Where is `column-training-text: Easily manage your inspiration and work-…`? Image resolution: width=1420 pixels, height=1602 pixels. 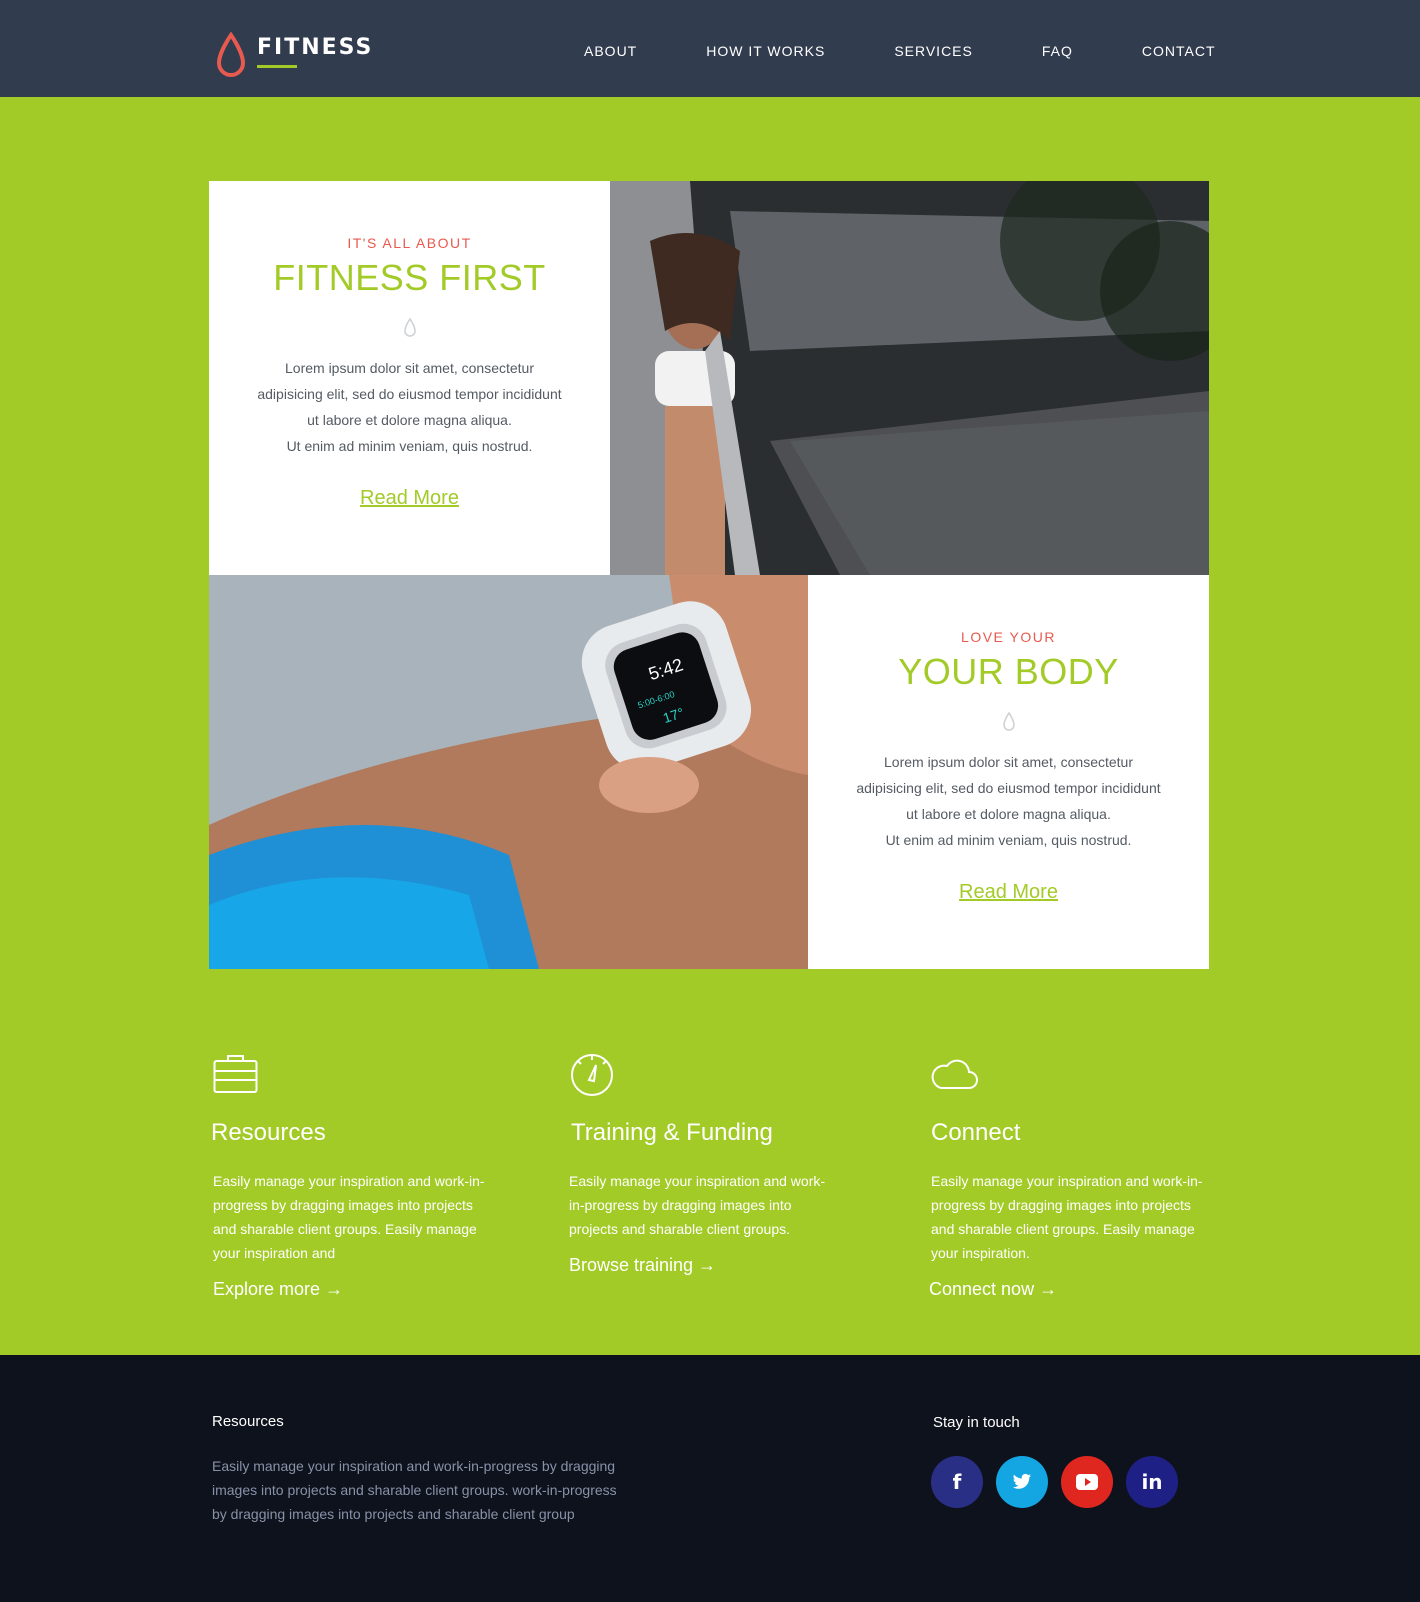 column-training-text: Easily manage your inspiration and work-… is located at coordinates (697, 1205).